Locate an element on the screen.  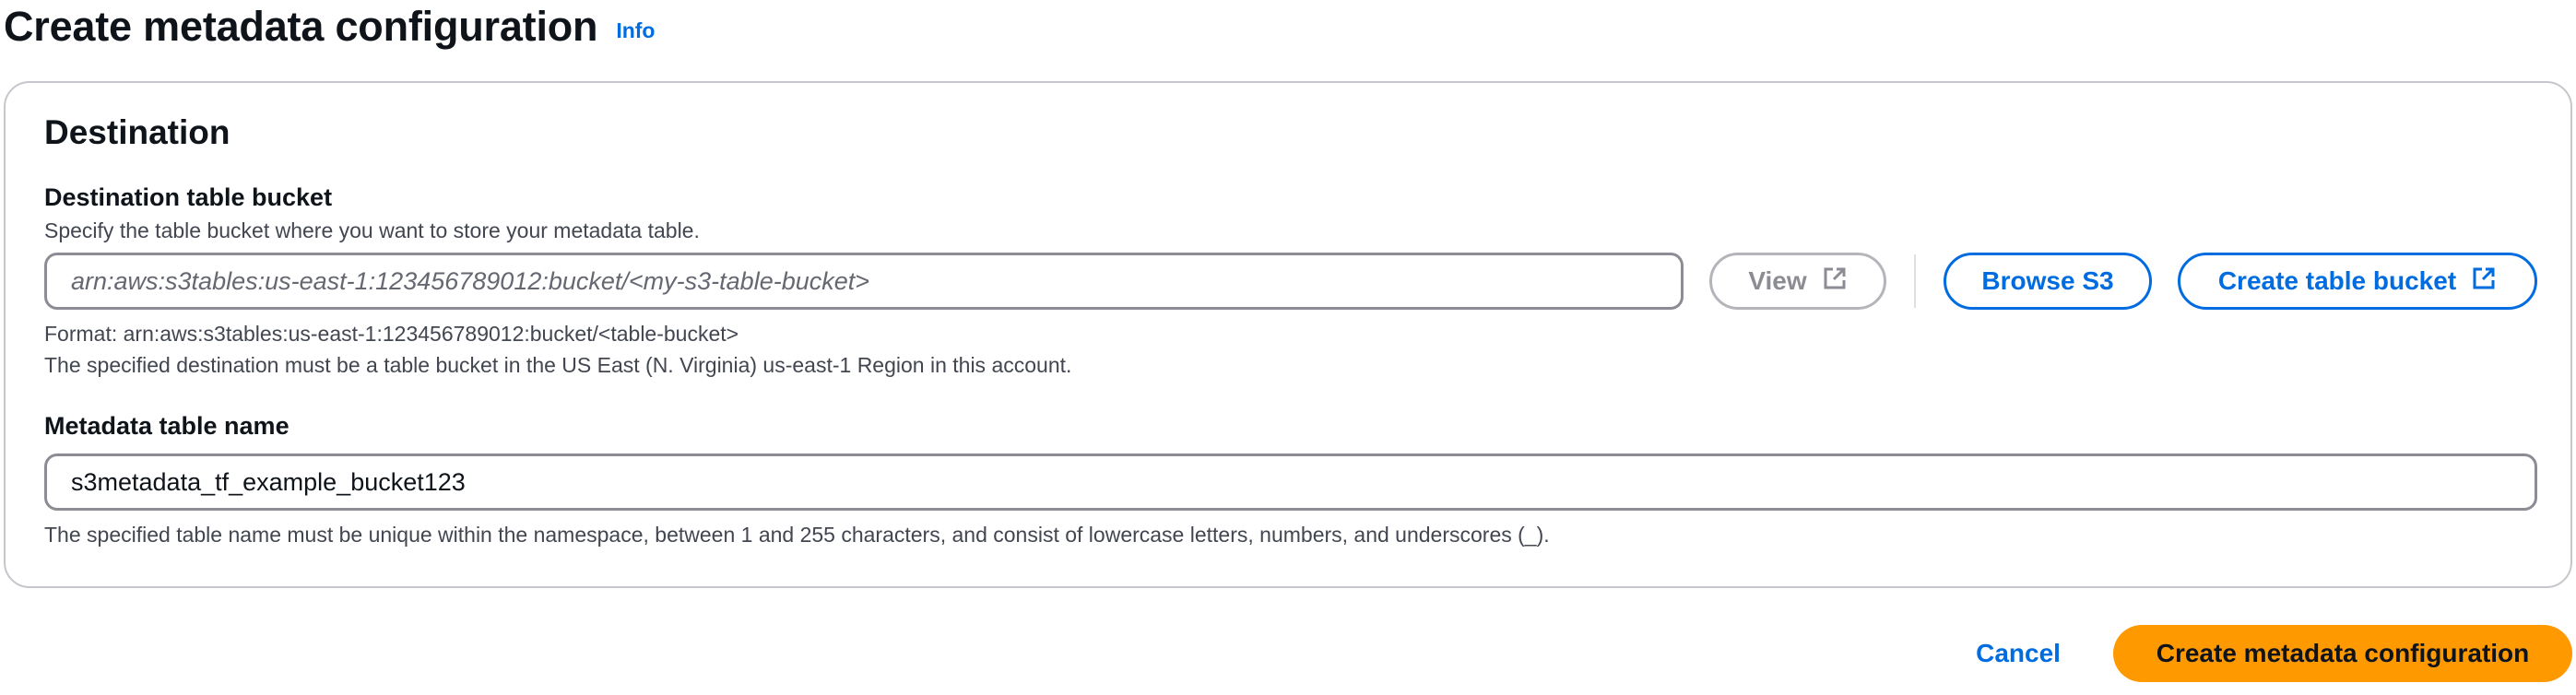
create-metadata-configuration-button: Create metadata configuration is located at coordinates (2342, 653).